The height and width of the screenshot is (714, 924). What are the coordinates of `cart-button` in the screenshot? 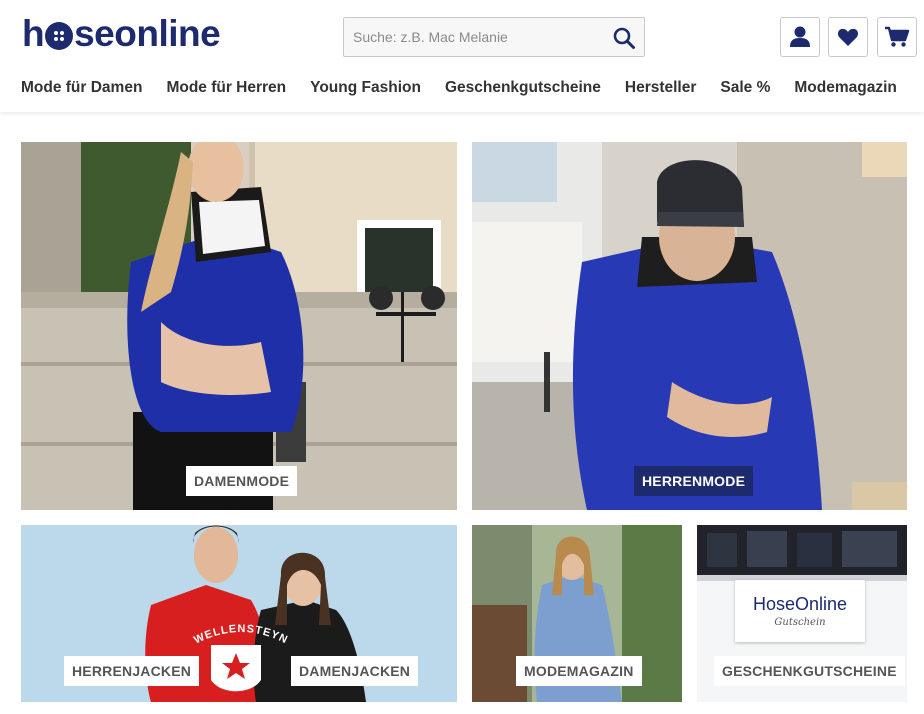 It's located at (897, 37).